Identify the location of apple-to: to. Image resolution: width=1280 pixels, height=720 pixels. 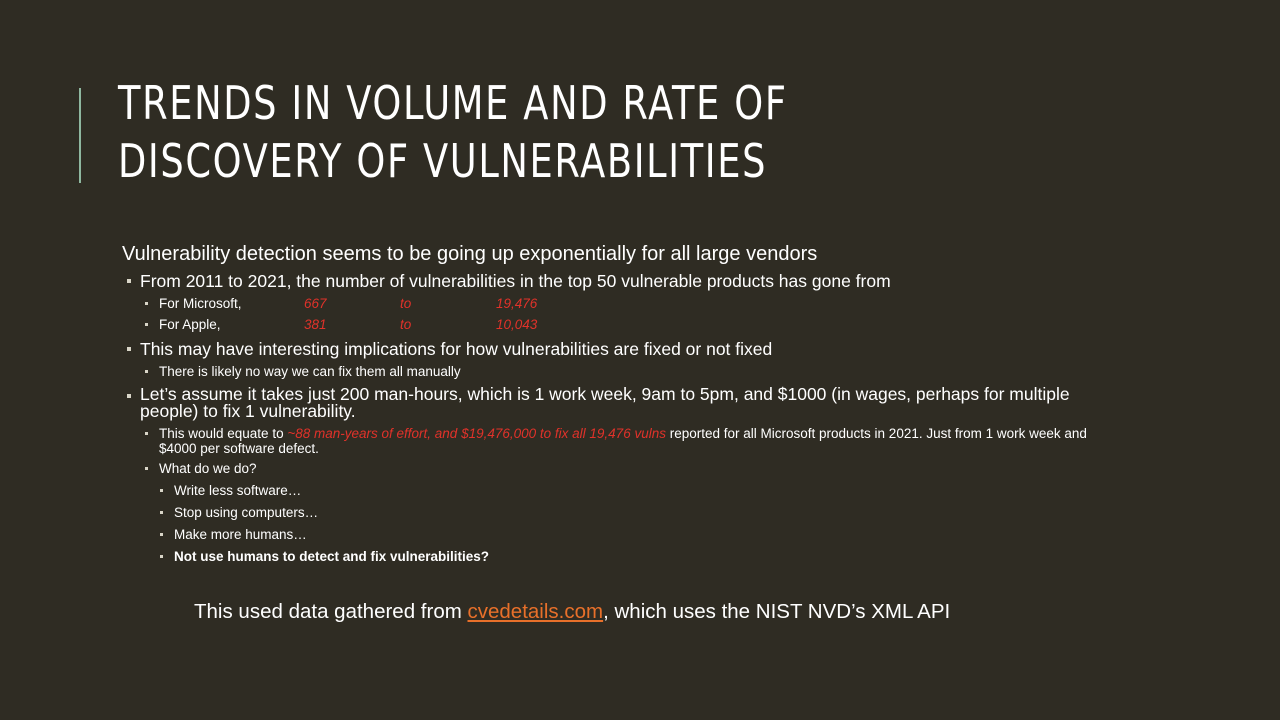
(406, 324).